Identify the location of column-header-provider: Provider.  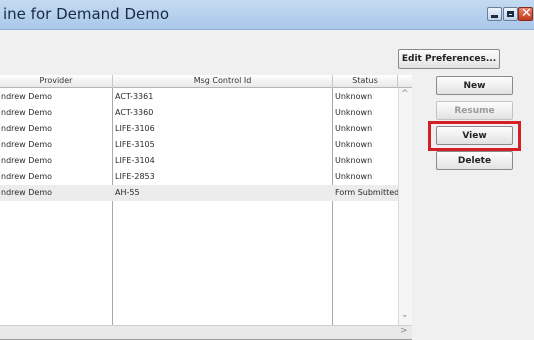
(56, 81).